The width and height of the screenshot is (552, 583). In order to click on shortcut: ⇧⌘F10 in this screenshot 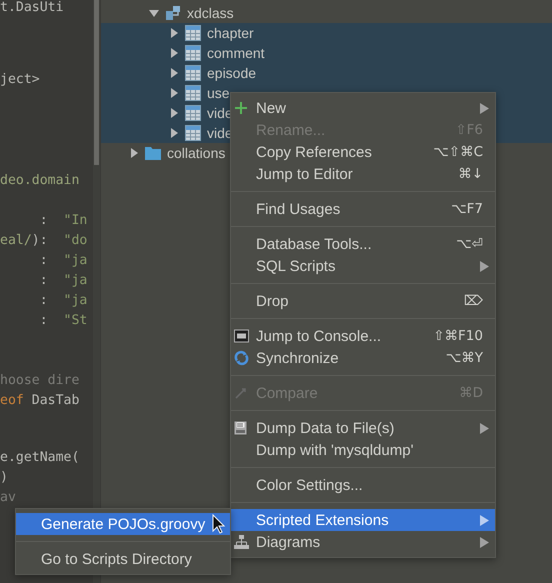, I will do `click(458, 336)`.